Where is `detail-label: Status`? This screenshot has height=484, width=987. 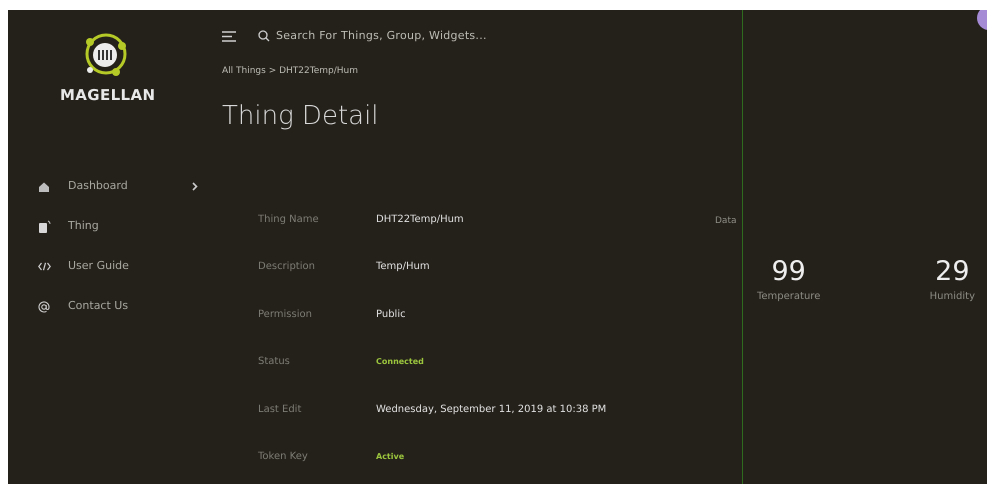
detail-label: Status is located at coordinates (274, 362).